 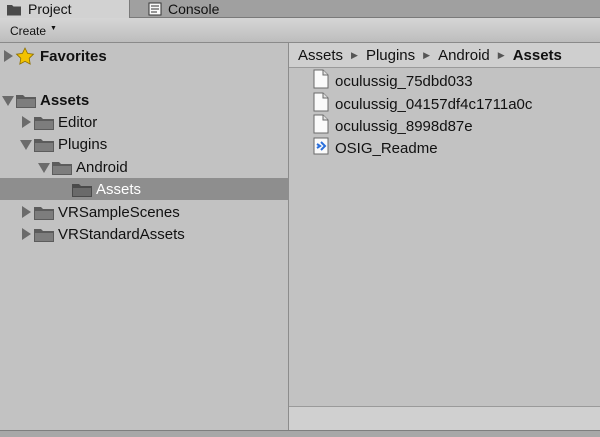 I want to click on tree-item-plugins: Plugins, so click(x=154, y=144).